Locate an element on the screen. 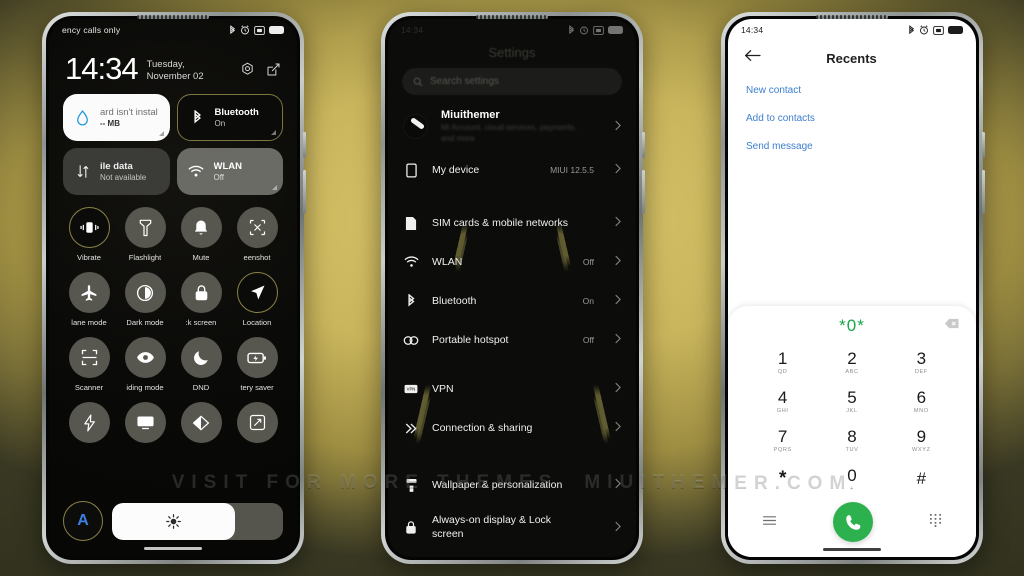  key-3: 3 DEF is located at coordinates (921, 362).